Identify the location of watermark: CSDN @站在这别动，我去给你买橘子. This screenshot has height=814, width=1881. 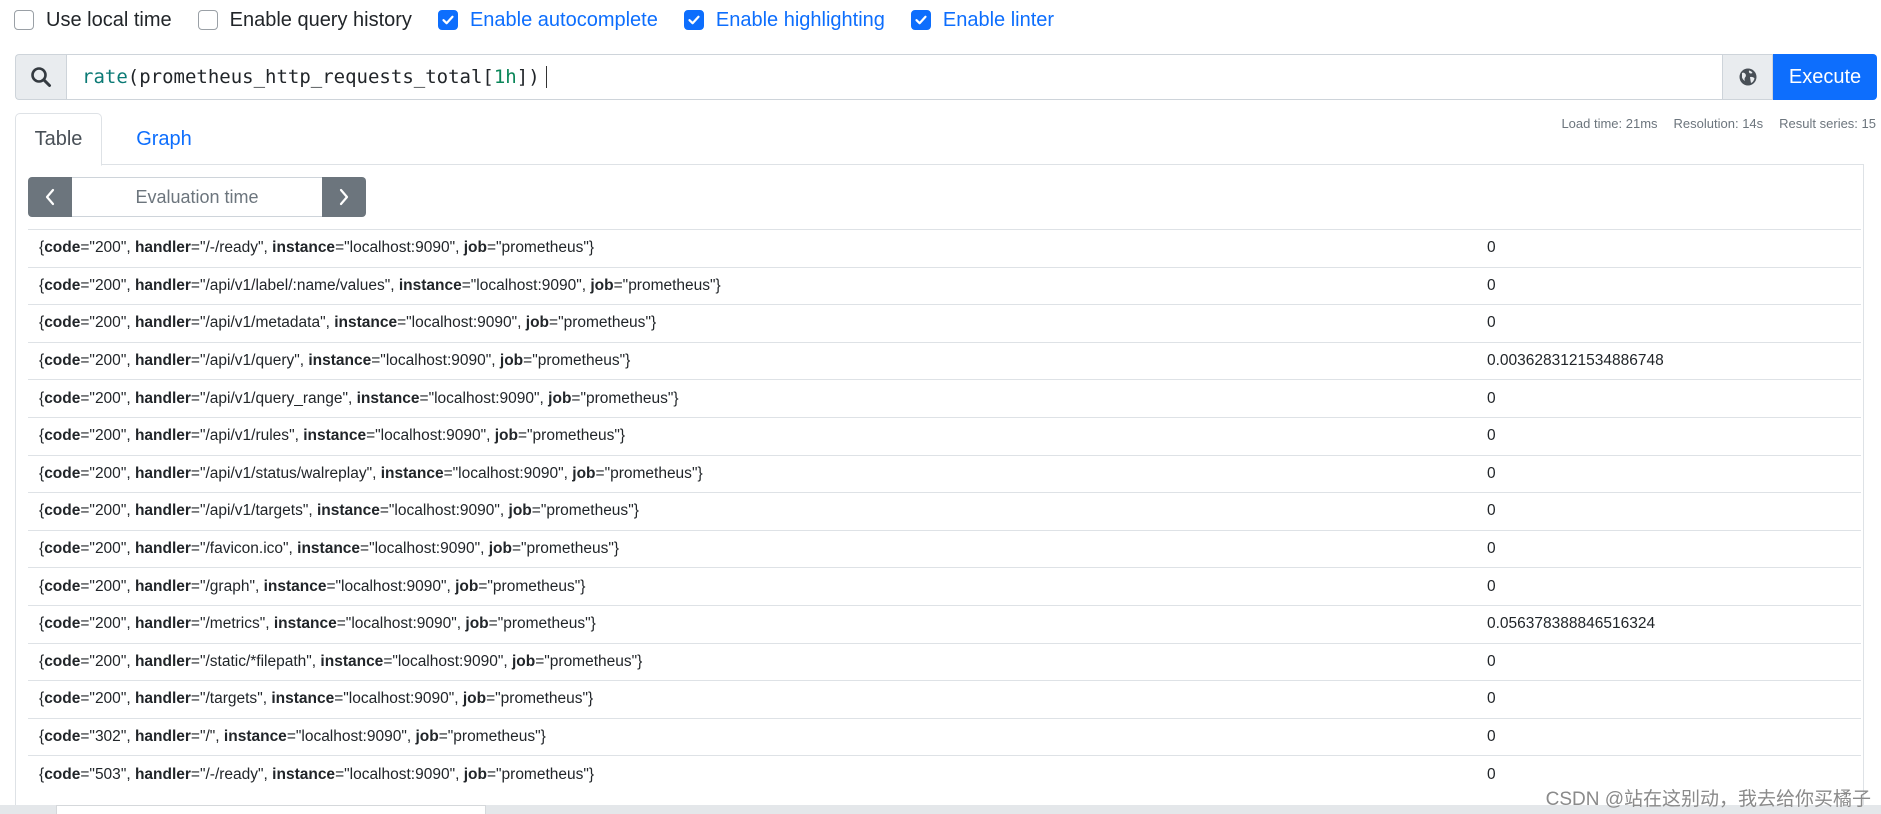
(1708, 799).